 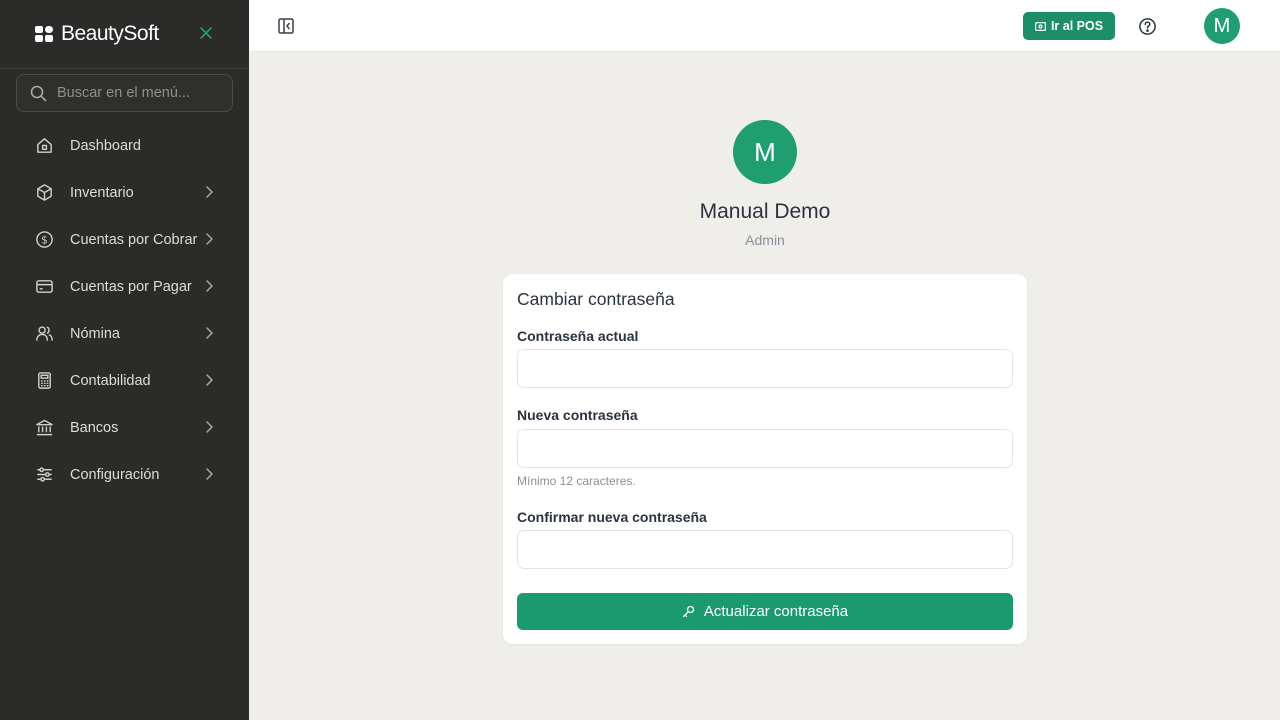 What do you see at coordinates (44, 334) in the screenshot?
I see `users-icon` at bounding box center [44, 334].